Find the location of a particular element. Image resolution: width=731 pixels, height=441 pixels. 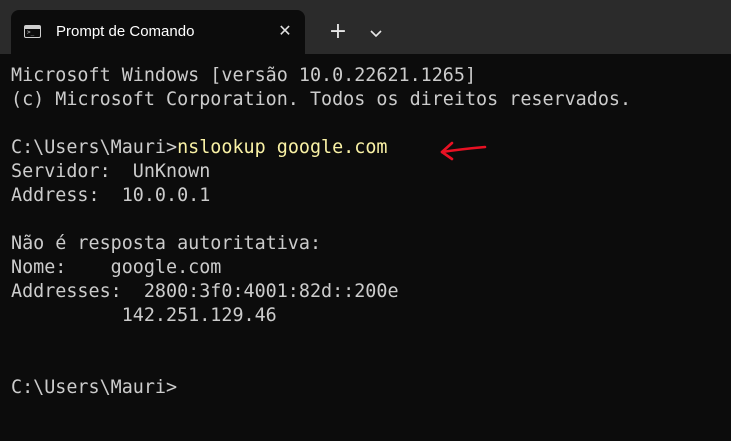

non-authoritative-line: Não é resposta autoritativa: is located at coordinates (166, 243).